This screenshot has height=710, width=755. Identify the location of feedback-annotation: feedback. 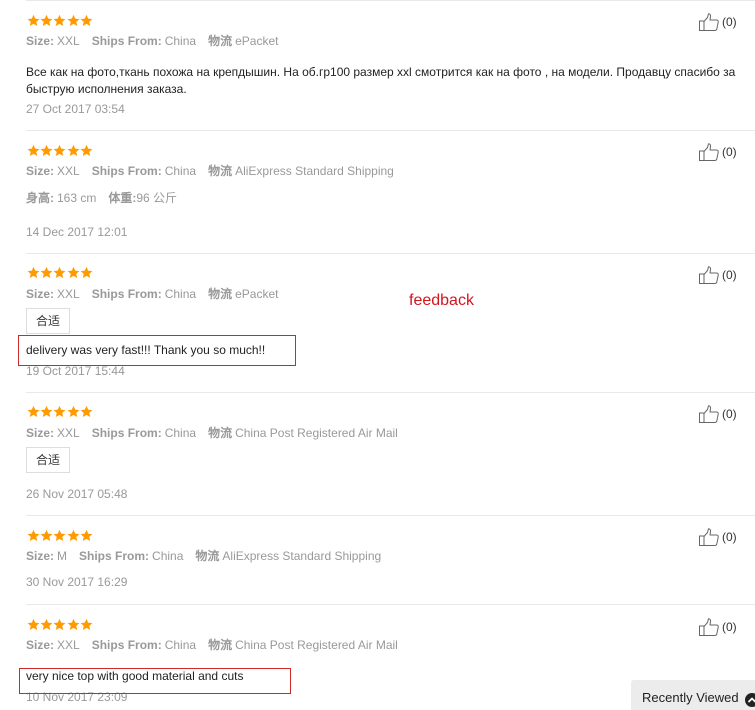
(441, 300).